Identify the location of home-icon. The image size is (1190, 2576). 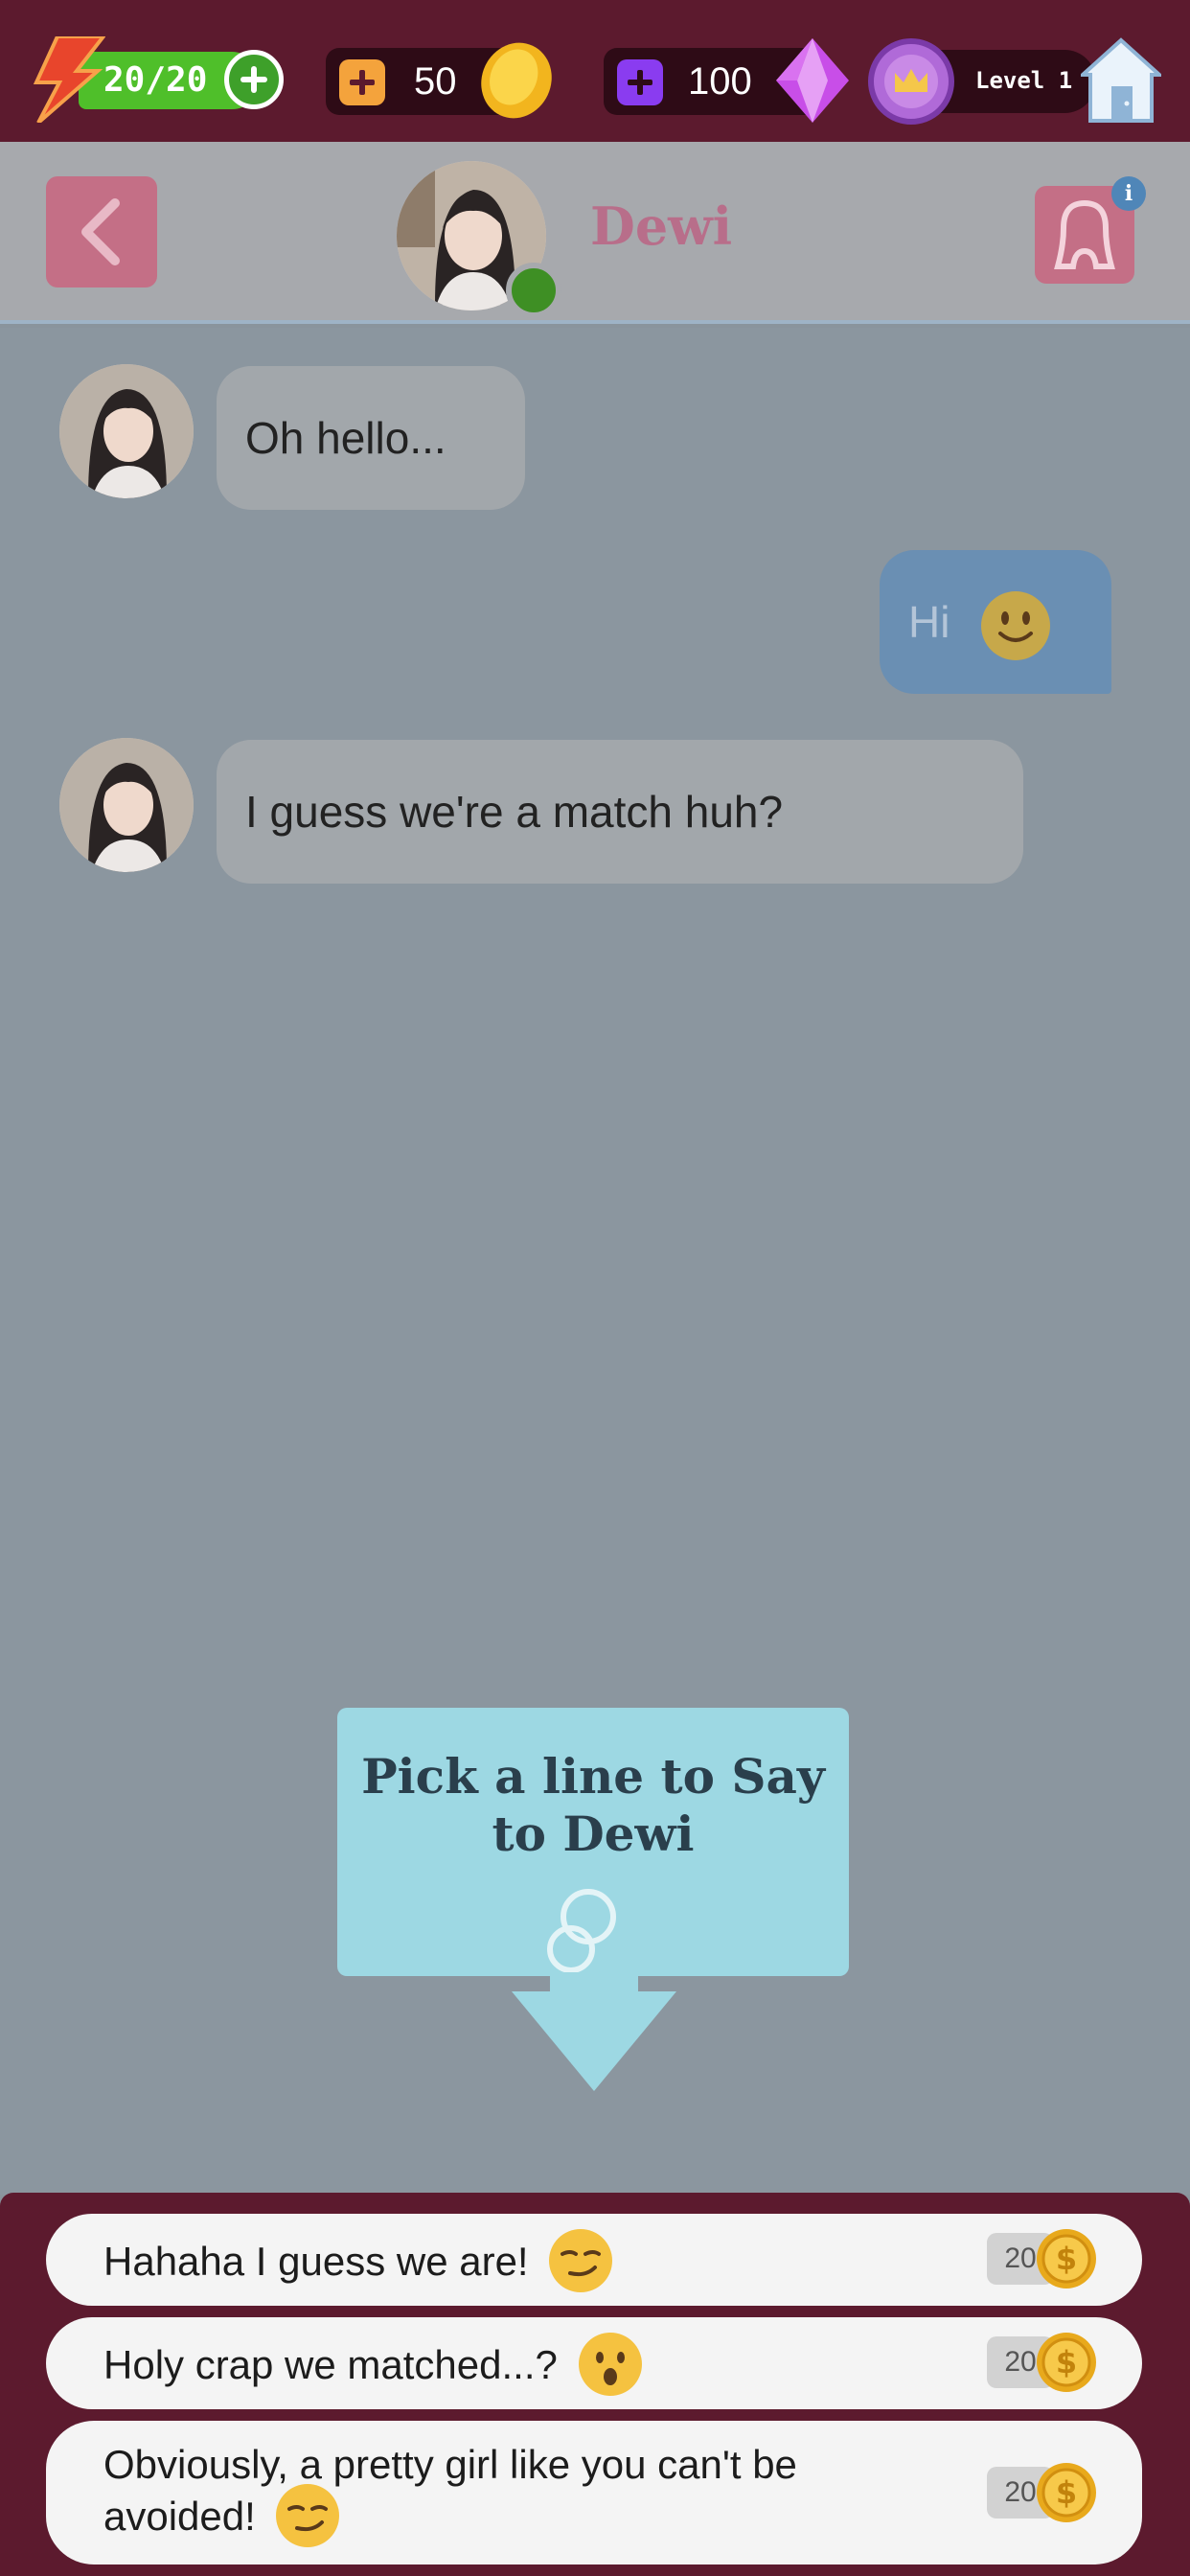
(1121, 79).